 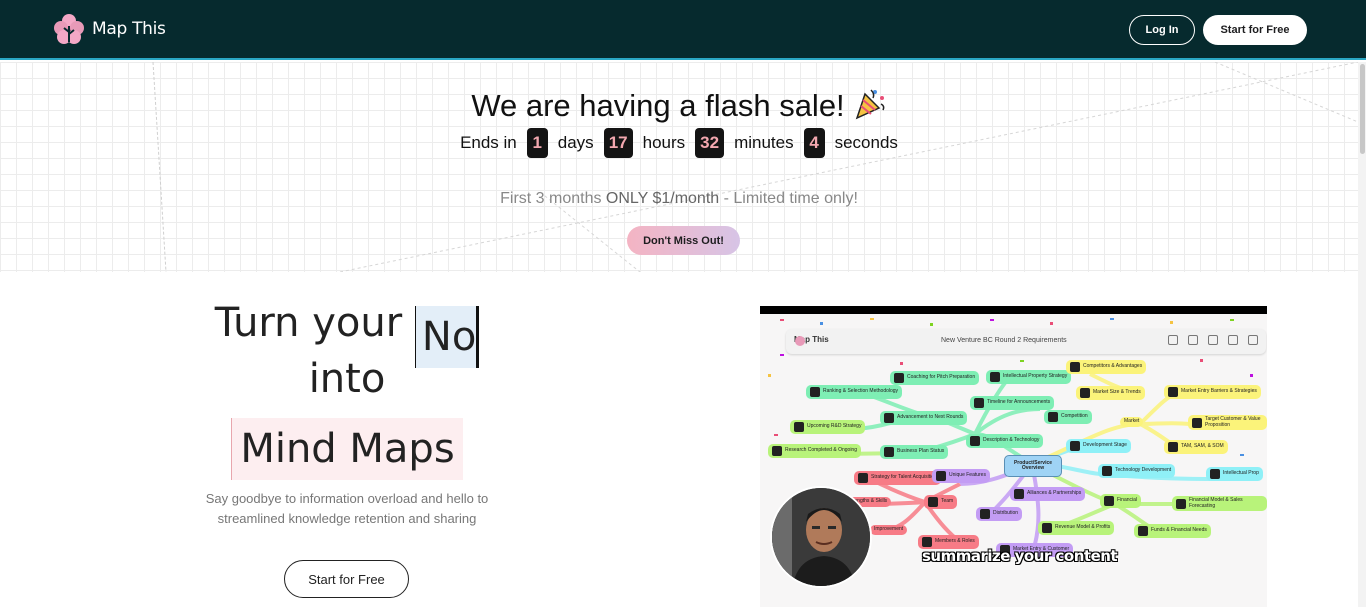 I want to click on flash-sale-title-text: We are having a flash sale!, so click(x=658, y=105).